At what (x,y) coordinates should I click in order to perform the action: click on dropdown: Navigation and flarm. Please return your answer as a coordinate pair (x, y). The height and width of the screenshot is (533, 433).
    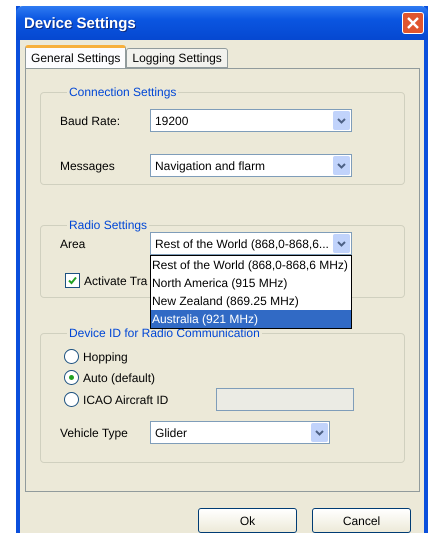
    Looking at the image, I should click on (251, 165).